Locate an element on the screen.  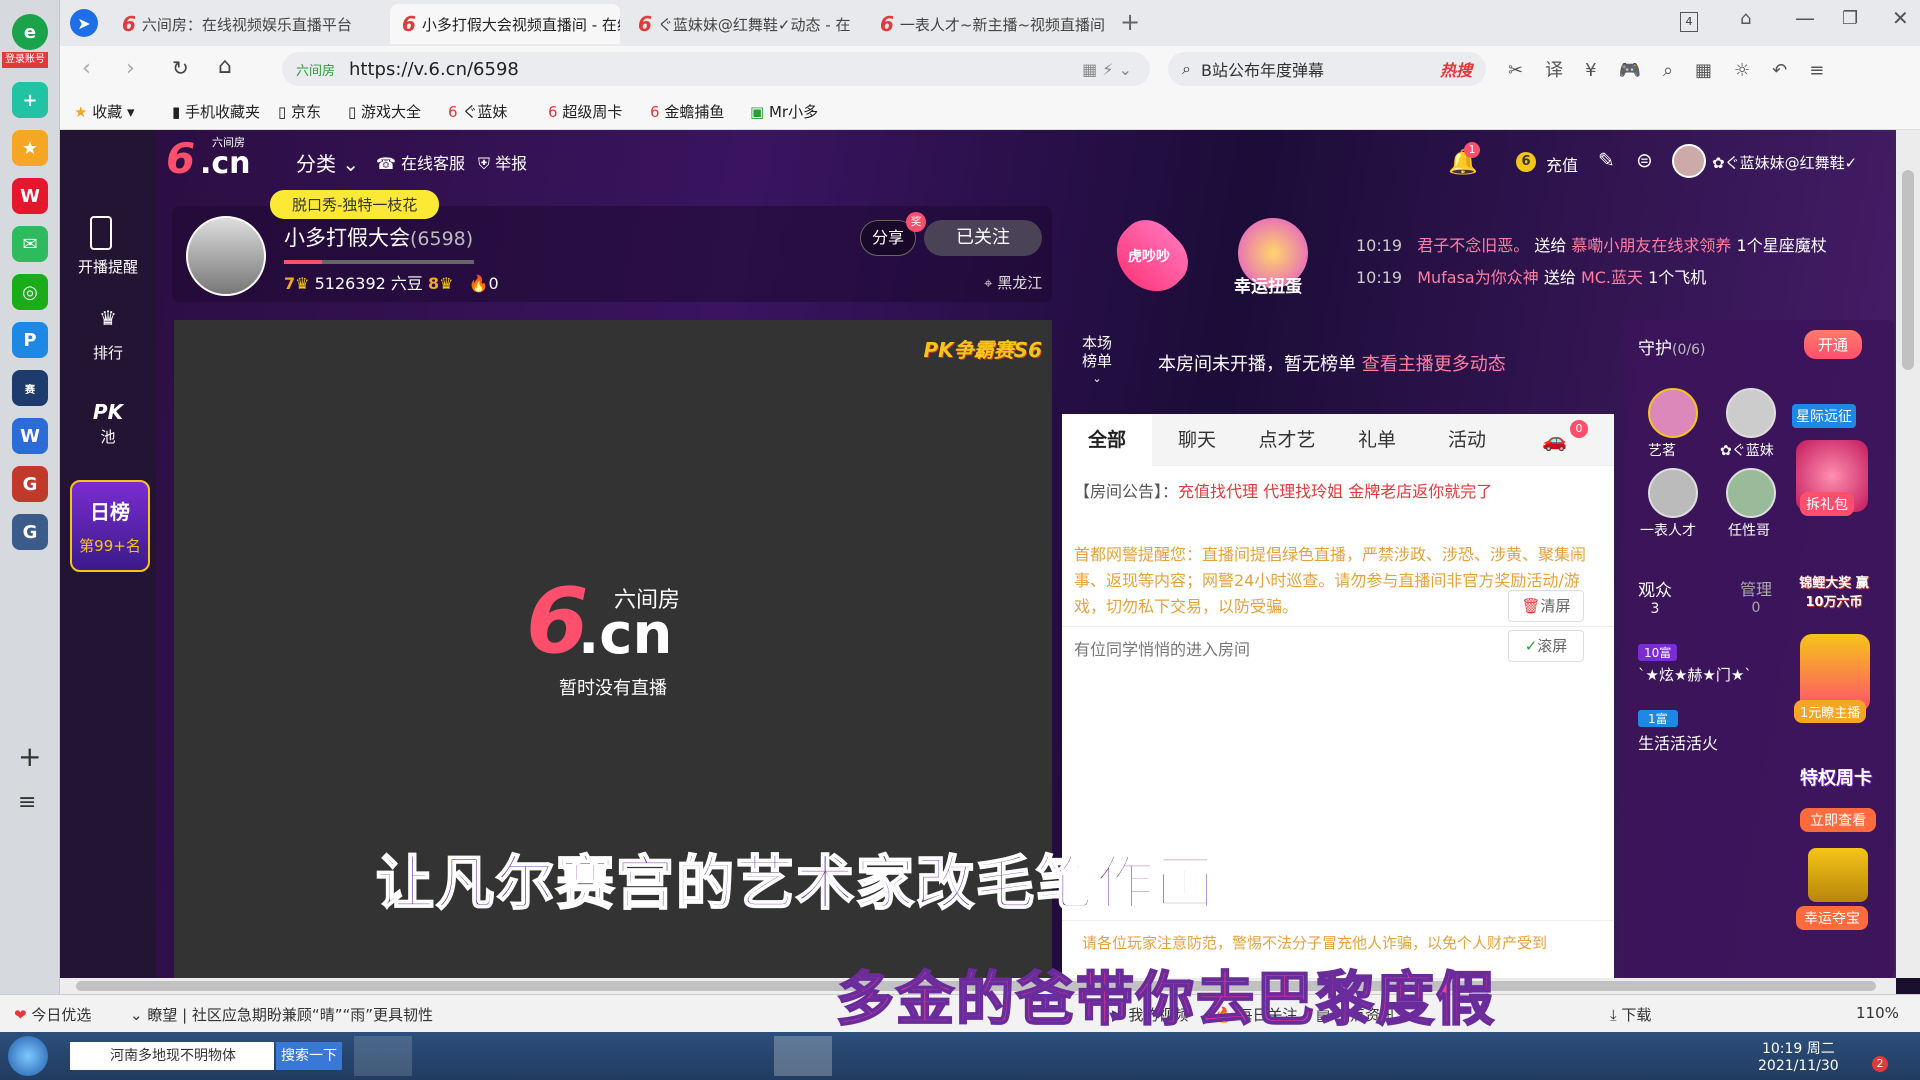
sidebar-remind: 开播提醒 is located at coordinates (108, 266).